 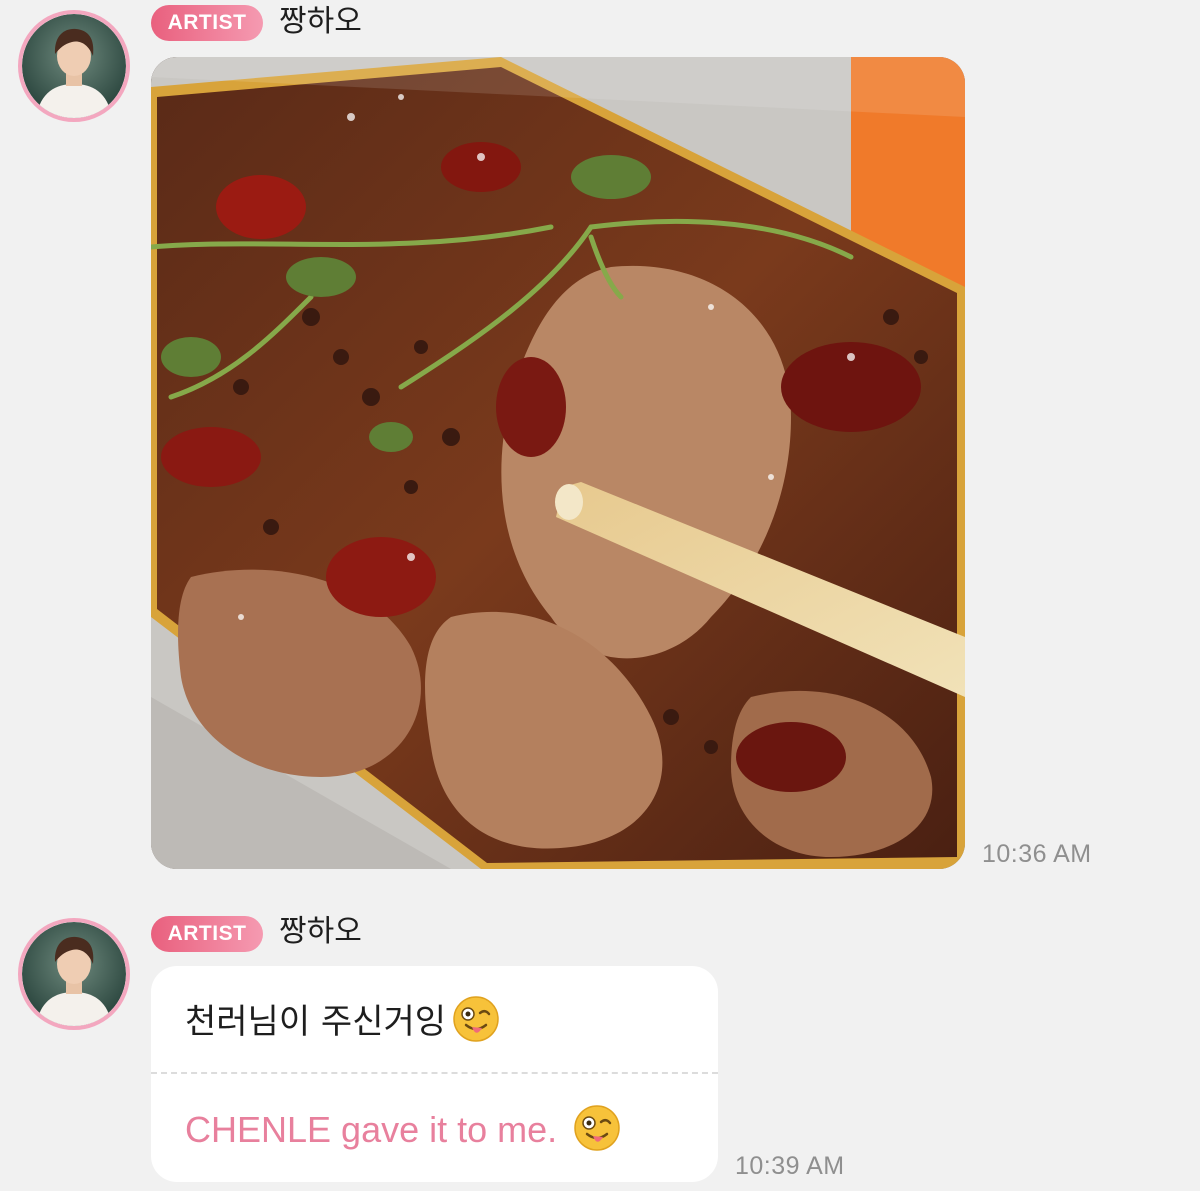 I want to click on original-message-text: 천러님이 주신거잉, so click(x=316, y=1022).